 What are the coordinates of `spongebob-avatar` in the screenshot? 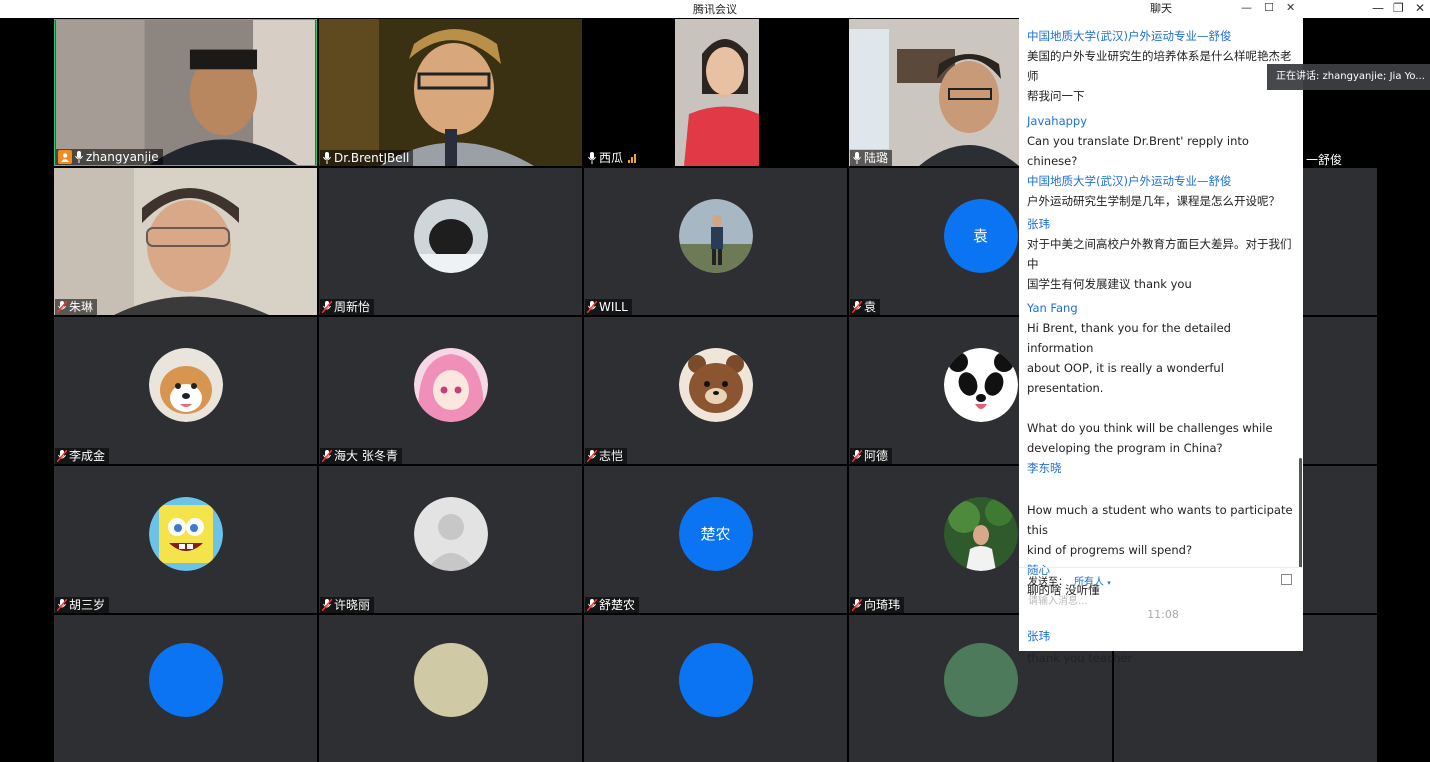 It's located at (185, 533).